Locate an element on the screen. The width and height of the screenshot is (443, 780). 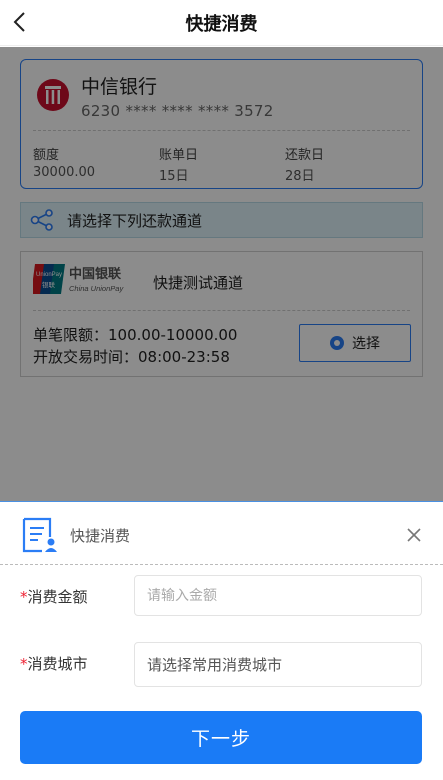
city-label: *消费城市 is located at coordinates (54, 663).